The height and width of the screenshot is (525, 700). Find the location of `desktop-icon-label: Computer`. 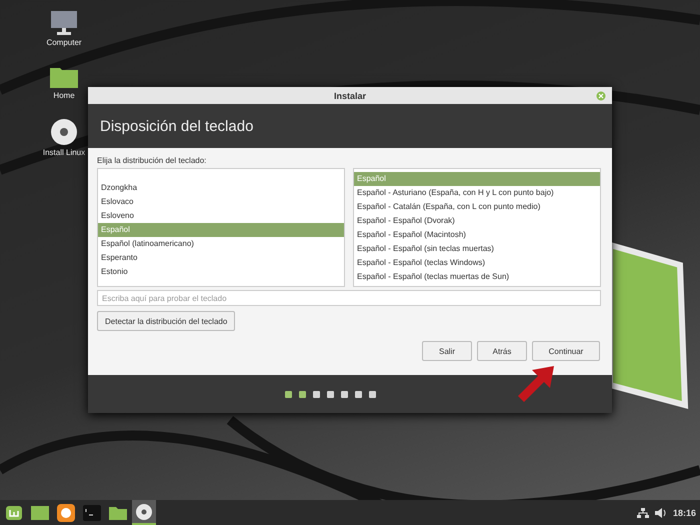

desktop-icon-label: Computer is located at coordinates (64, 42).